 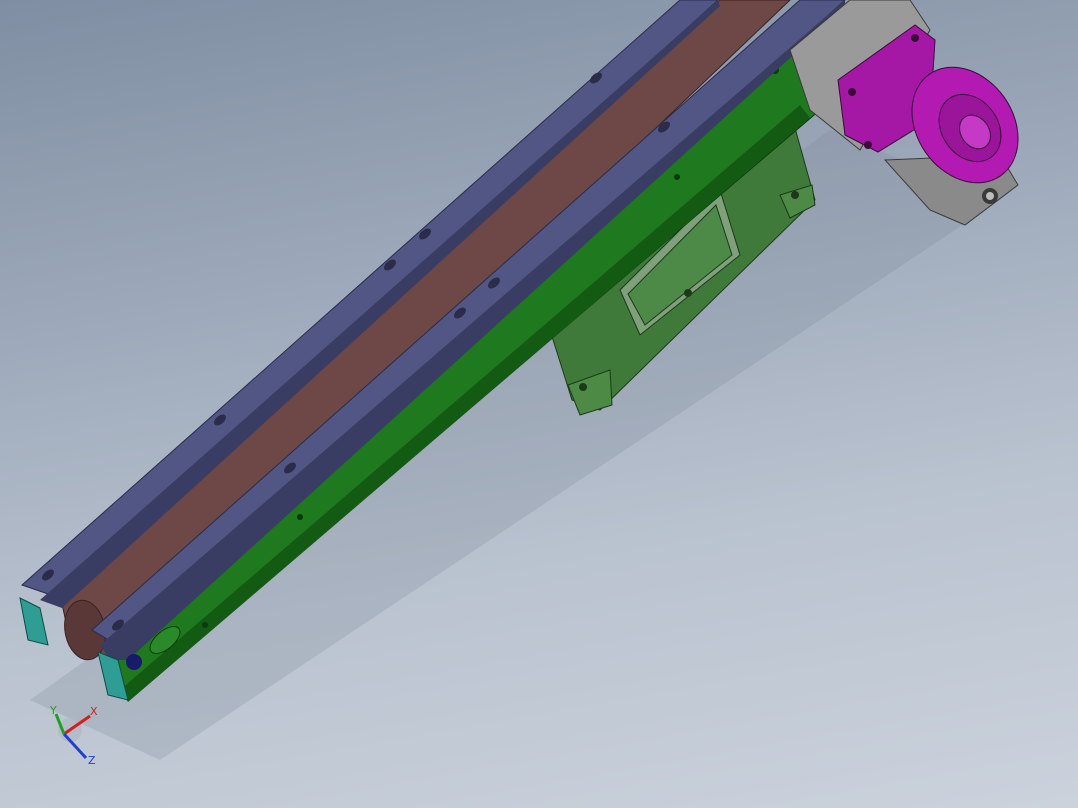 I want to click on view-orientation-triad: X Y Z, so click(x=75, y=735).